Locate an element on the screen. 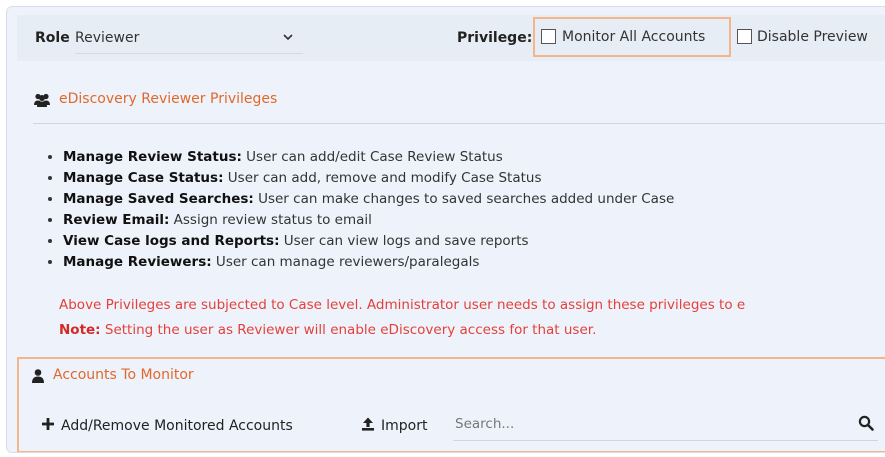 The height and width of the screenshot is (457, 885). privileges-section-title: eDiscovery Reviewer Privileges is located at coordinates (168, 99).